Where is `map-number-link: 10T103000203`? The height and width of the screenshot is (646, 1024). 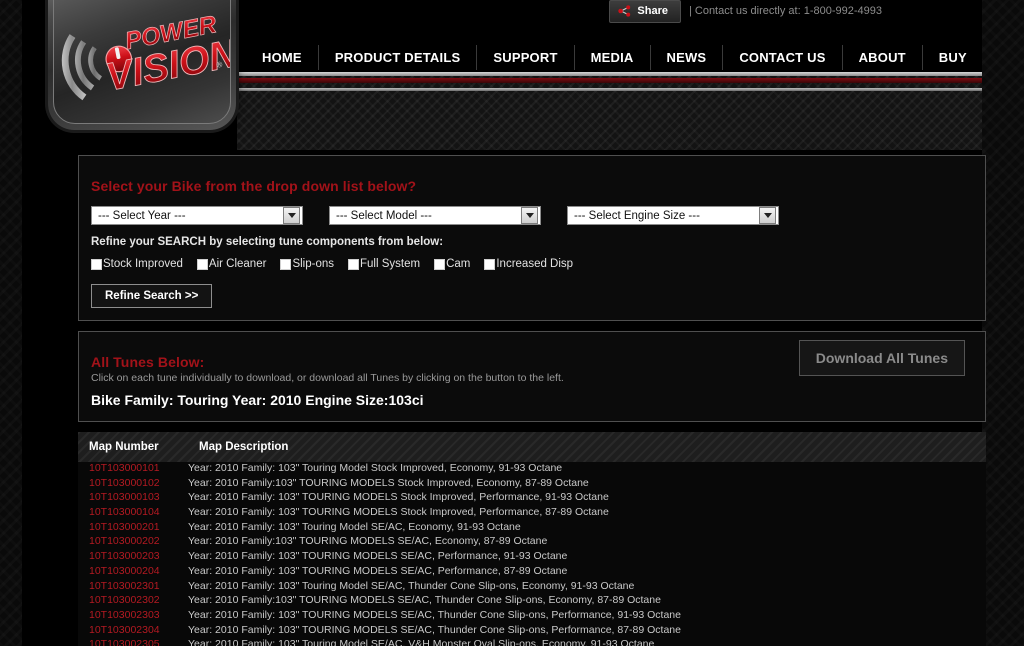 map-number-link: 10T103000203 is located at coordinates (133, 556).